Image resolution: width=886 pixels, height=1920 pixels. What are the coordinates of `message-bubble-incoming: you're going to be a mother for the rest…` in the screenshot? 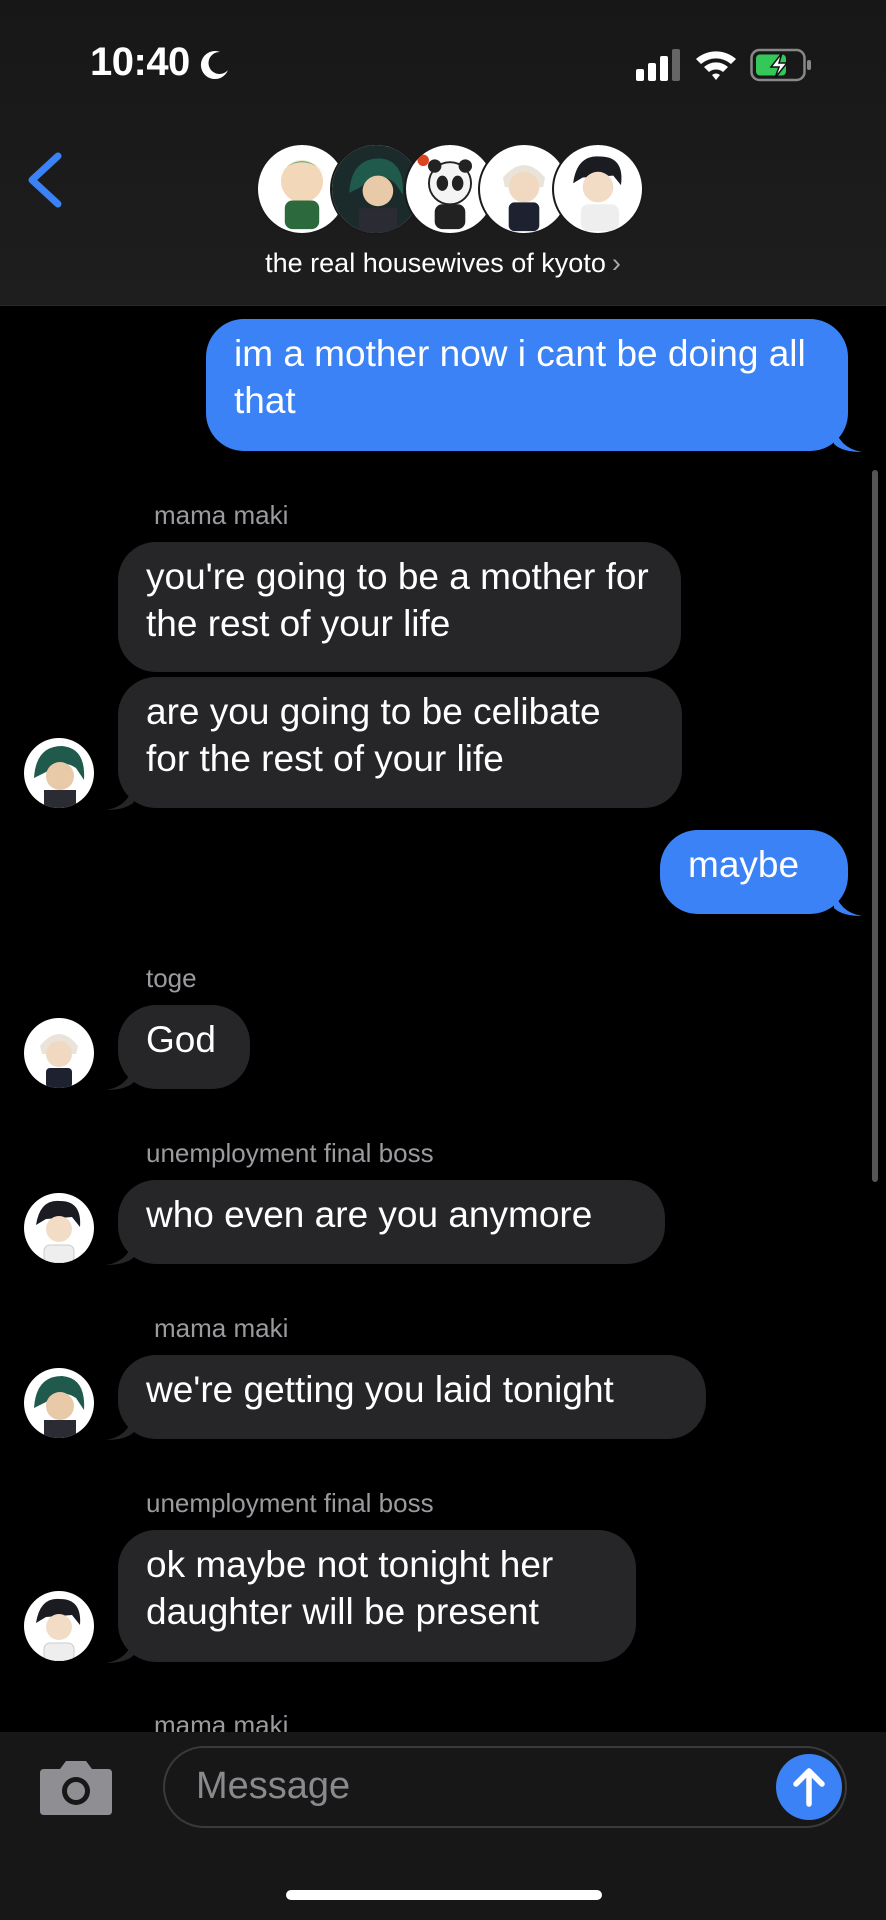 It's located at (399, 607).